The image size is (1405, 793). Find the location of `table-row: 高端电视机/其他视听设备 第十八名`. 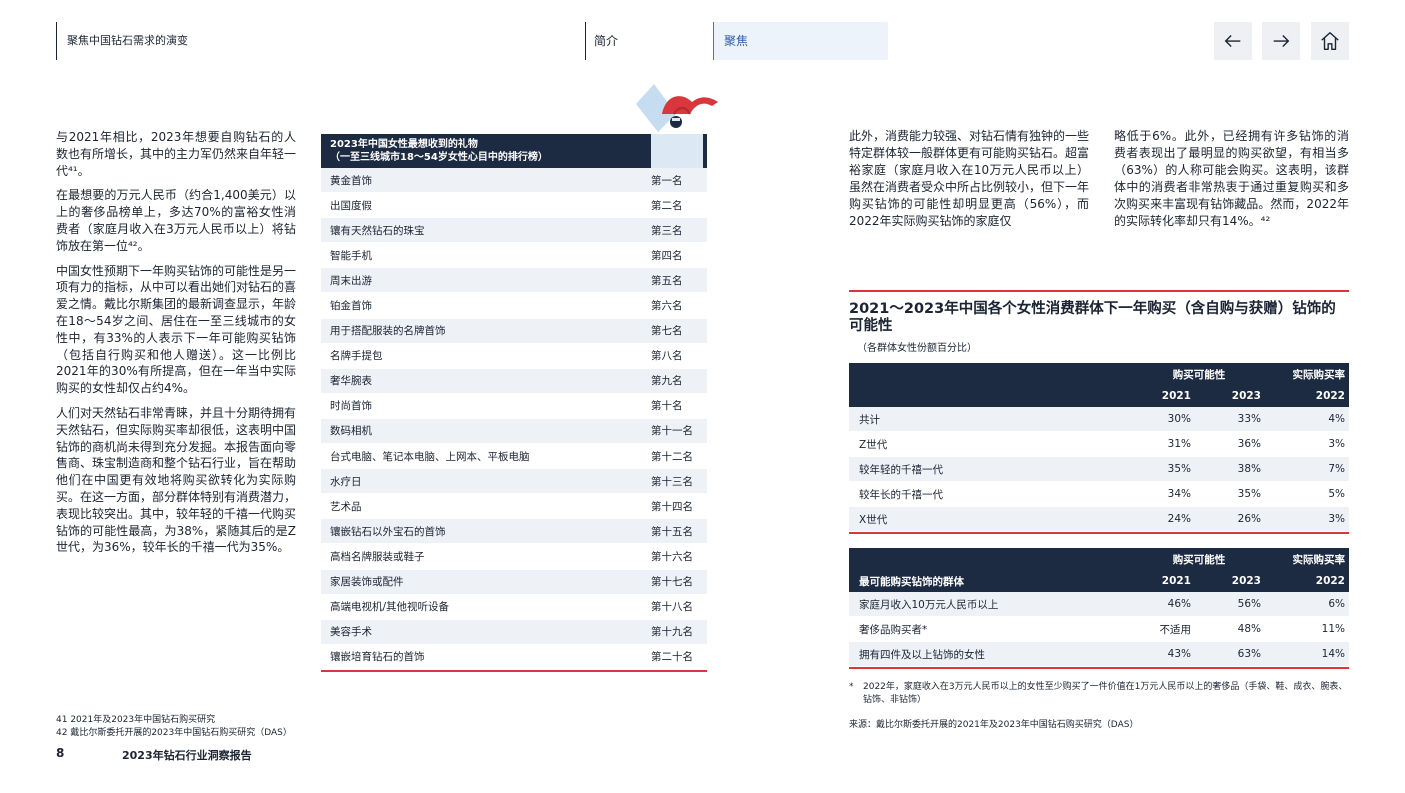

table-row: 高端电视机/其他视听设备 第十八名 is located at coordinates (514, 607).